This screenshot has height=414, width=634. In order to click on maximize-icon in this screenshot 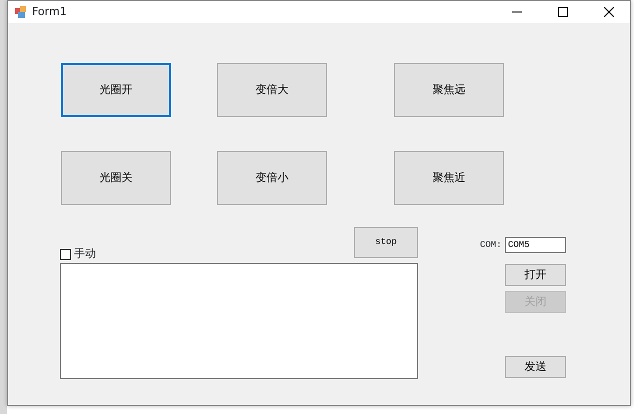, I will do `click(563, 12)`.